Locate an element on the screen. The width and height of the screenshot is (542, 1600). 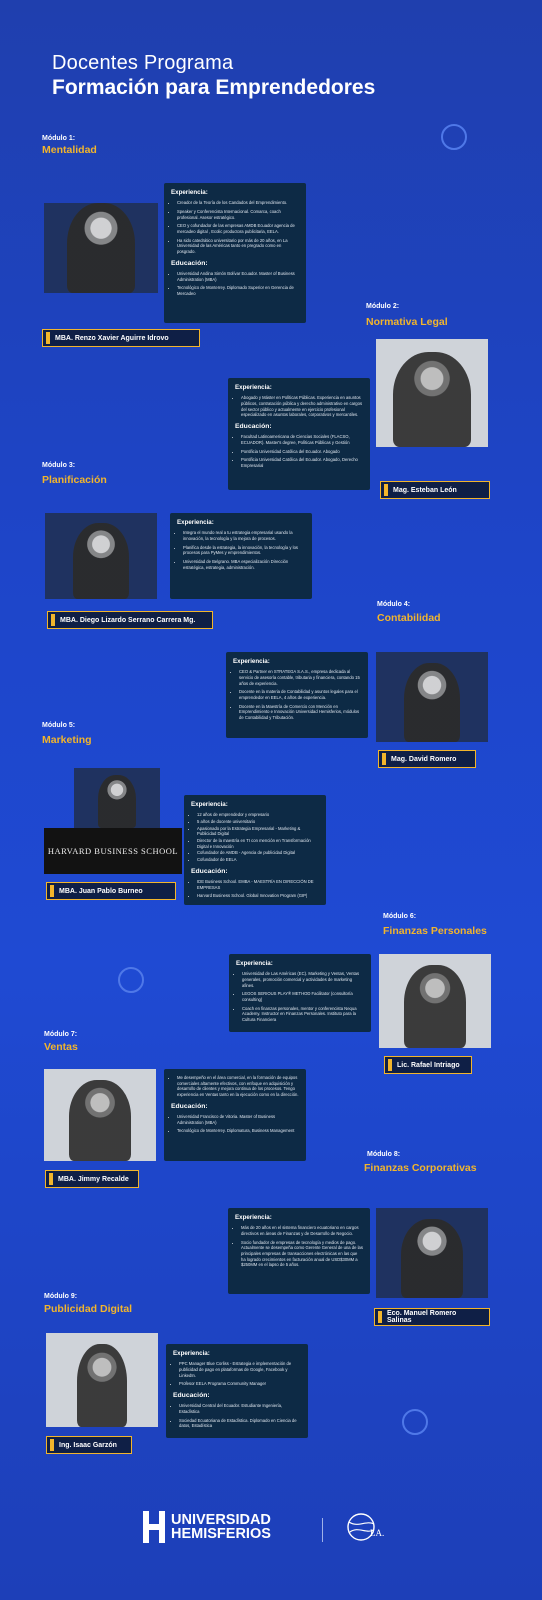
teacher-name-8: Eco. Manuel Romero Salinas is located at coordinates (432, 1317).